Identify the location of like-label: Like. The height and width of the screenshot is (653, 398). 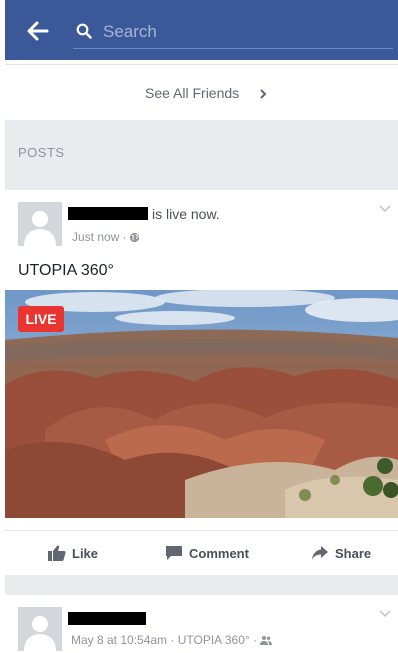
(85, 553).